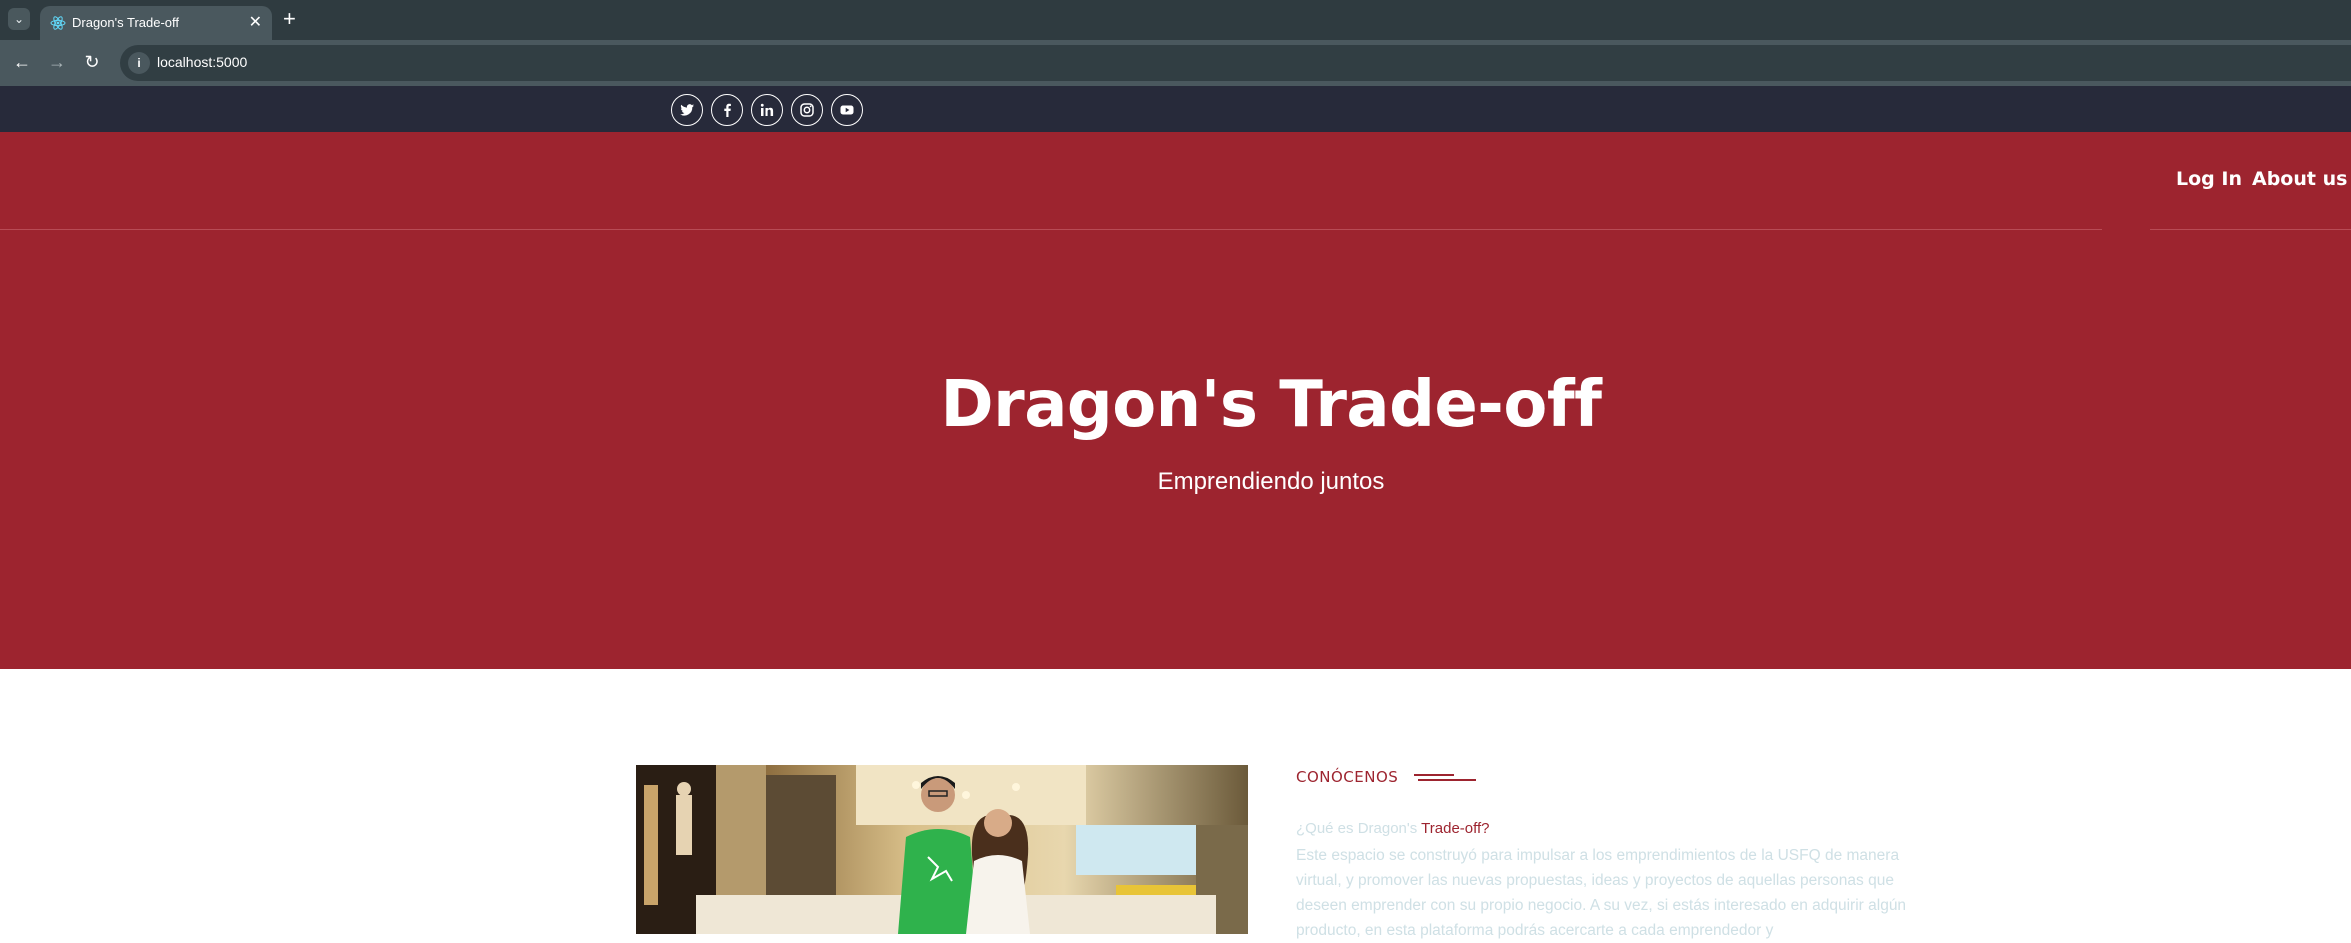  What do you see at coordinates (57, 62) in the screenshot?
I see `forward-arrow-icon: →` at bounding box center [57, 62].